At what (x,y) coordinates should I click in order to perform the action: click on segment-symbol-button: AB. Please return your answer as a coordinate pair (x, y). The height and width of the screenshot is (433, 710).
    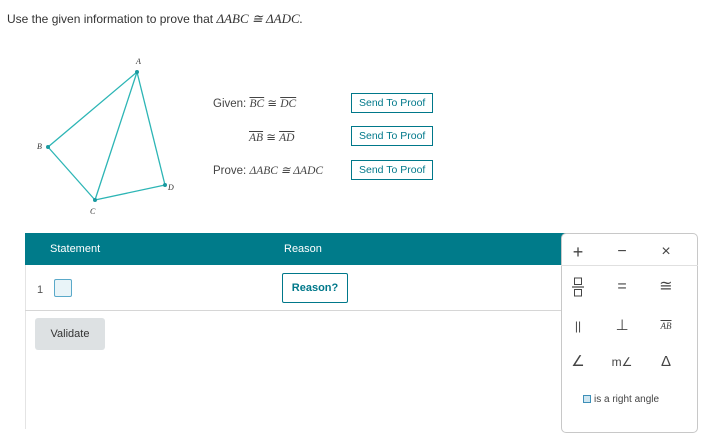
    Looking at the image, I should click on (666, 326).